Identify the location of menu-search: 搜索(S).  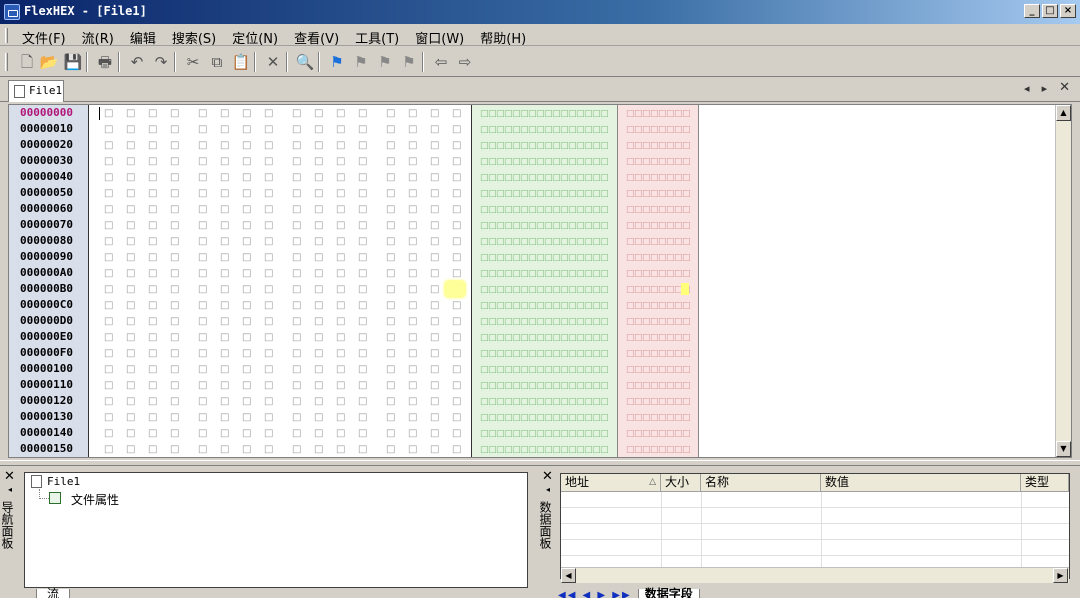
(194, 37).